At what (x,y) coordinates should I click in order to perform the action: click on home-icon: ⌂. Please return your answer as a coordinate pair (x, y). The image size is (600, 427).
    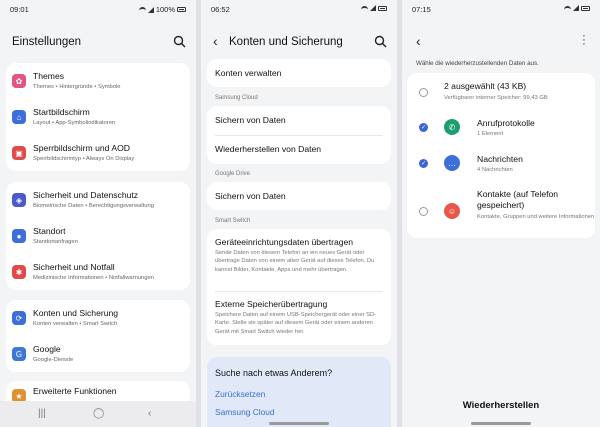
    Looking at the image, I should click on (19, 117).